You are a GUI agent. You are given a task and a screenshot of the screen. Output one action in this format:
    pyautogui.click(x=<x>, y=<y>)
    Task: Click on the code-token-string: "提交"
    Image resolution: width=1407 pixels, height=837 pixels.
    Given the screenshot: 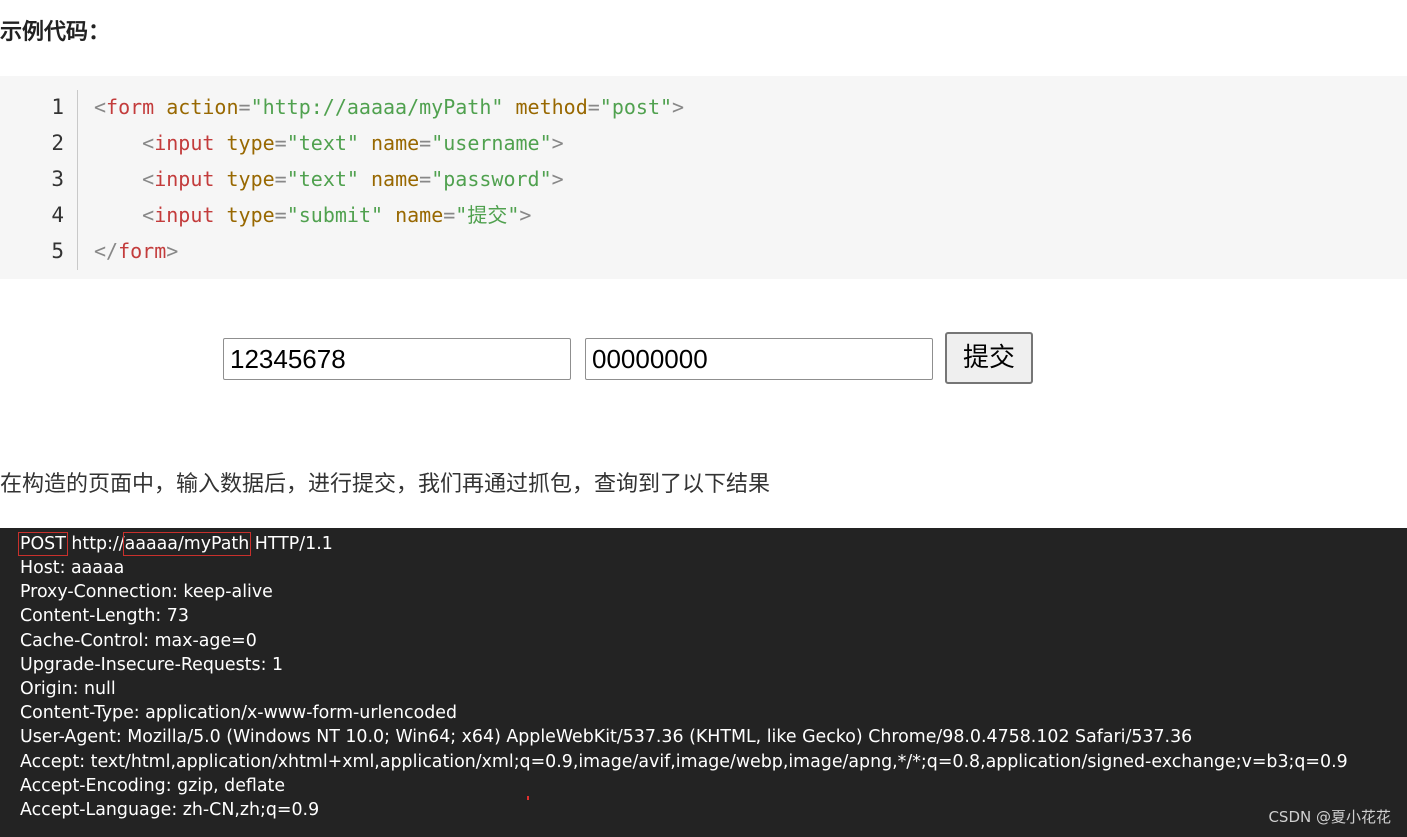 What is the action you would take?
    pyautogui.click(x=487, y=215)
    